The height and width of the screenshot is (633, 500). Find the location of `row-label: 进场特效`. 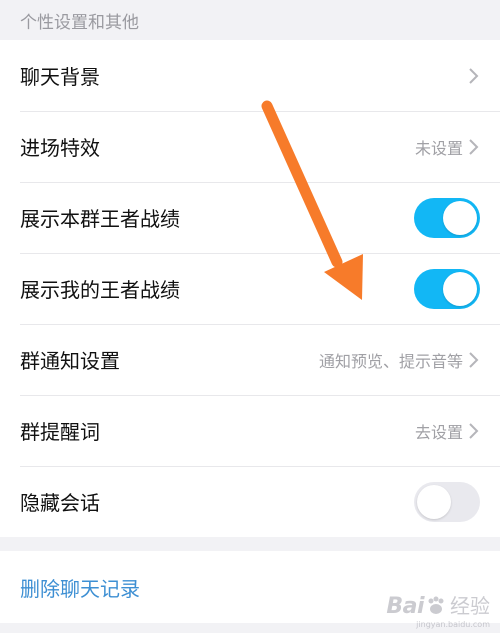

row-label: 进场特效 is located at coordinates (60, 148).